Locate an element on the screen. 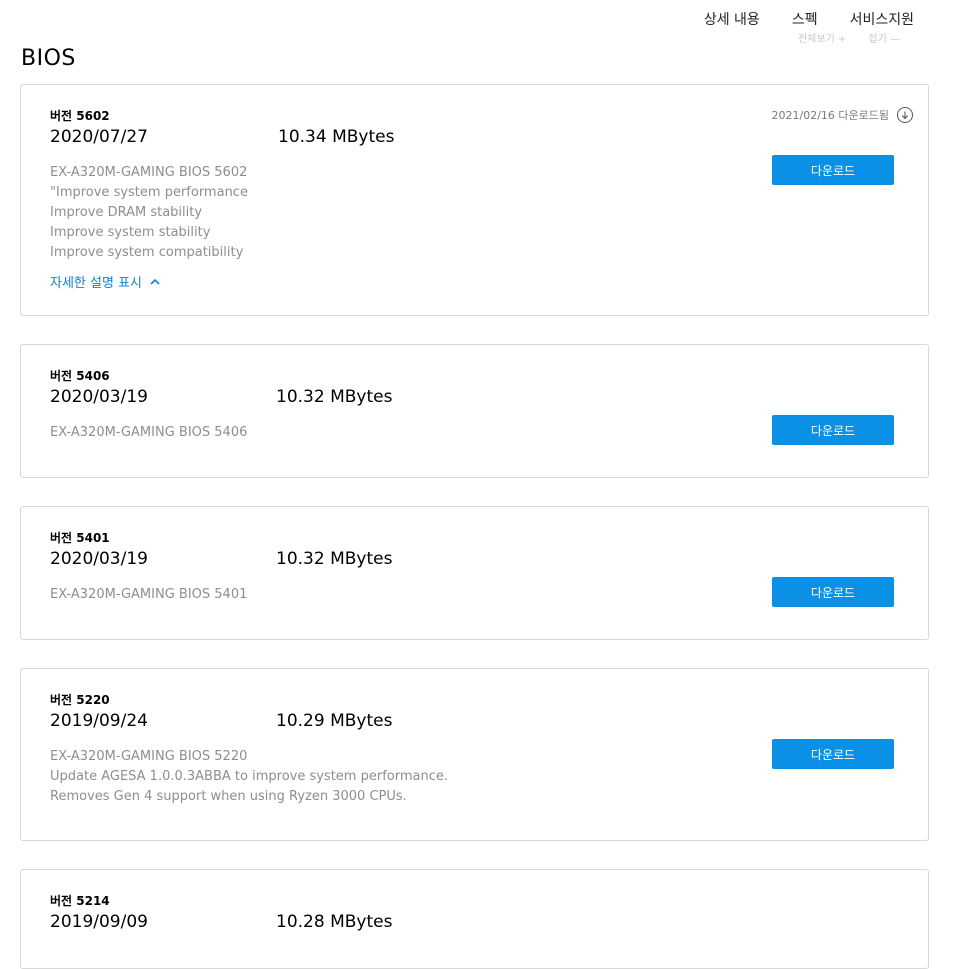 The width and height of the screenshot is (954, 969). description-line: EX-A320M-GAMING BIOS 5406 is located at coordinates (149, 432).